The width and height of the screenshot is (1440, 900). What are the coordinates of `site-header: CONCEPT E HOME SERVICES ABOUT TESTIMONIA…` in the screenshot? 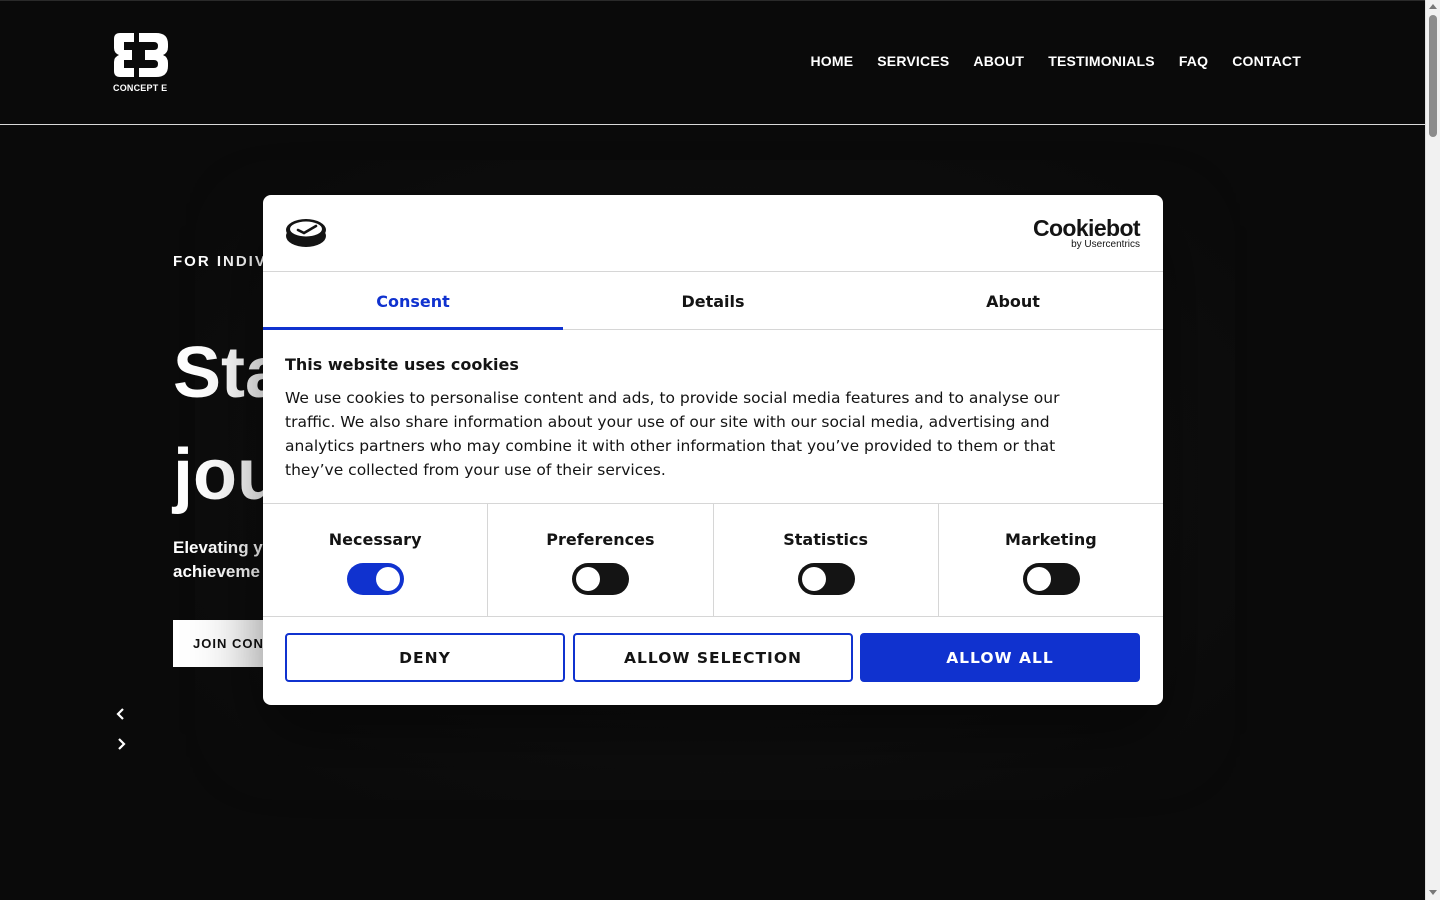 It's located at (712, 62).